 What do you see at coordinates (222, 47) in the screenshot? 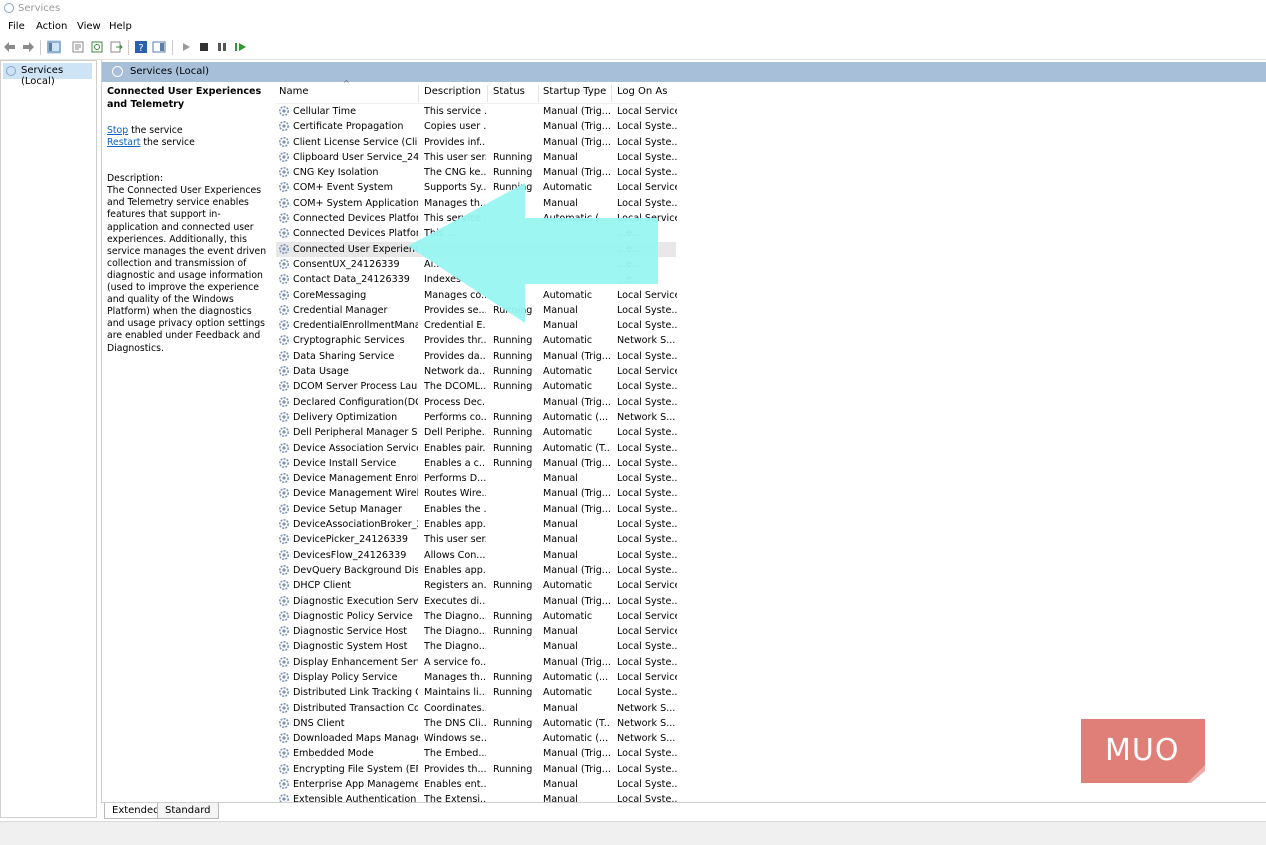
I see `pause-service-icon` at bounding box center [222, 47].